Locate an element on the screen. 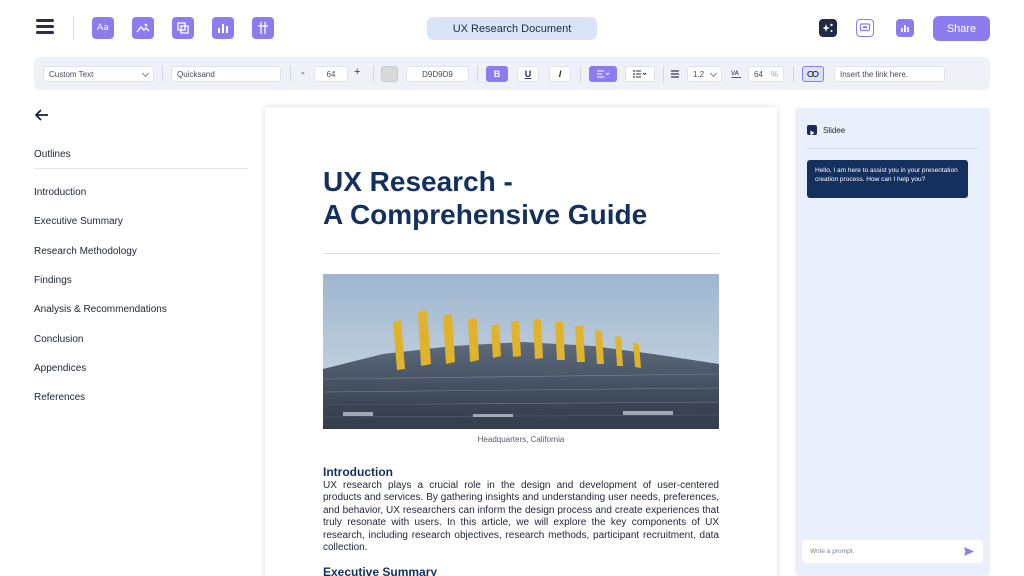  scale-field: 64 % is located at coordinates (766, 74).